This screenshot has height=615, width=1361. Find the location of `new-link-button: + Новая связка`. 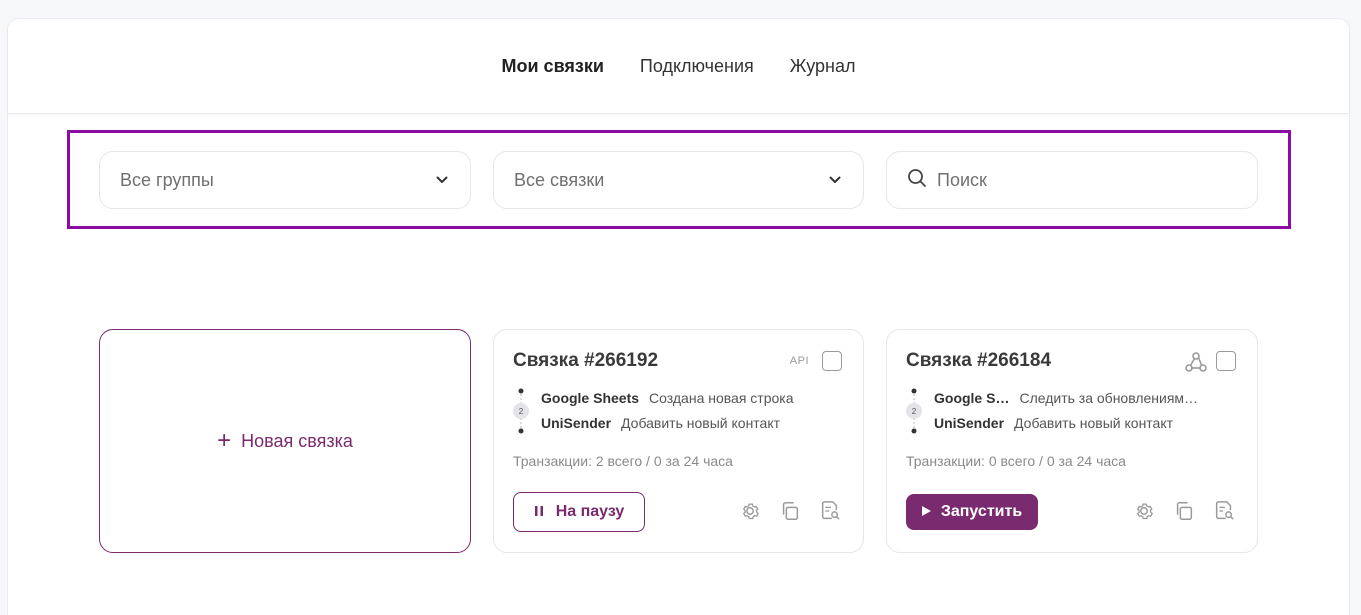

new-link-button: + Новая связка is located at coordinates (285, 441).